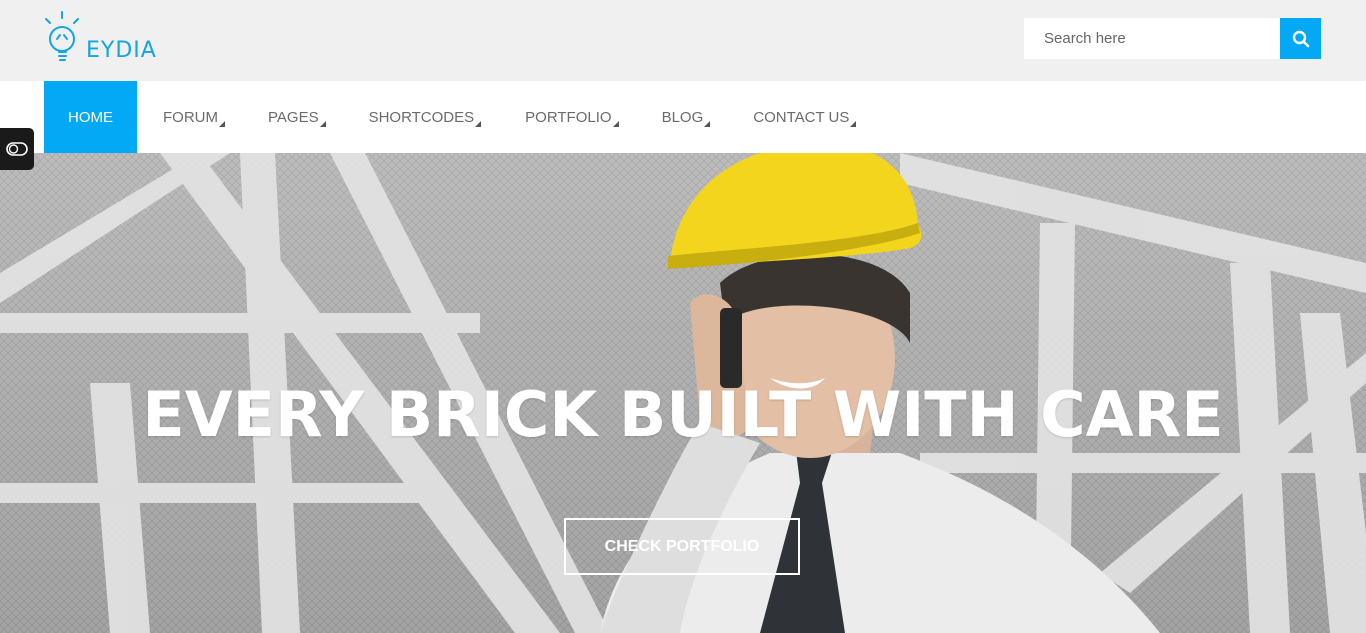 The image size is (1366, 633). I want to click on side-panel-toggle, so click(17, 149).